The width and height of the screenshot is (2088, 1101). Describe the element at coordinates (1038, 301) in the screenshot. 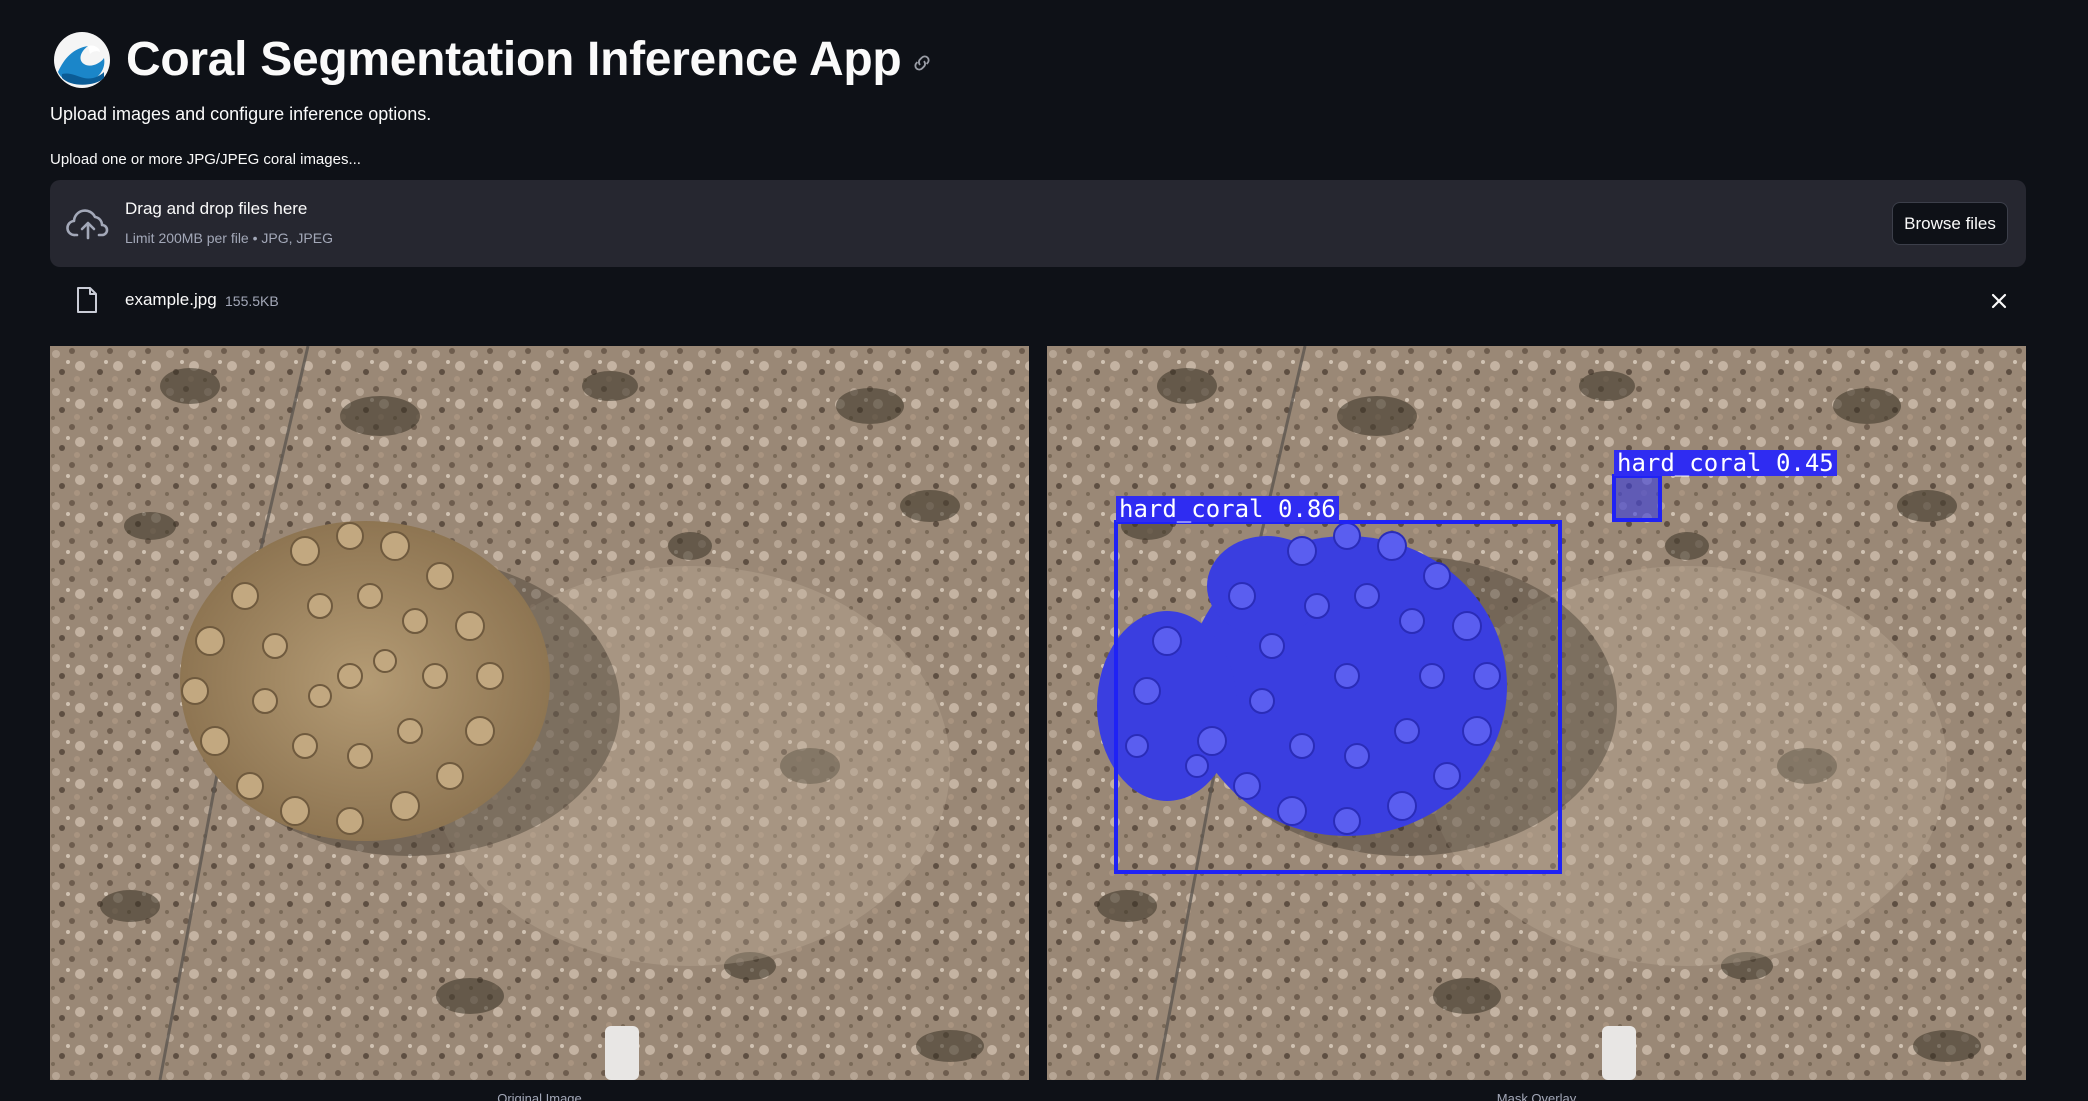

I see `uploaded-file-item: example.jpg 155.5KB` at that location.